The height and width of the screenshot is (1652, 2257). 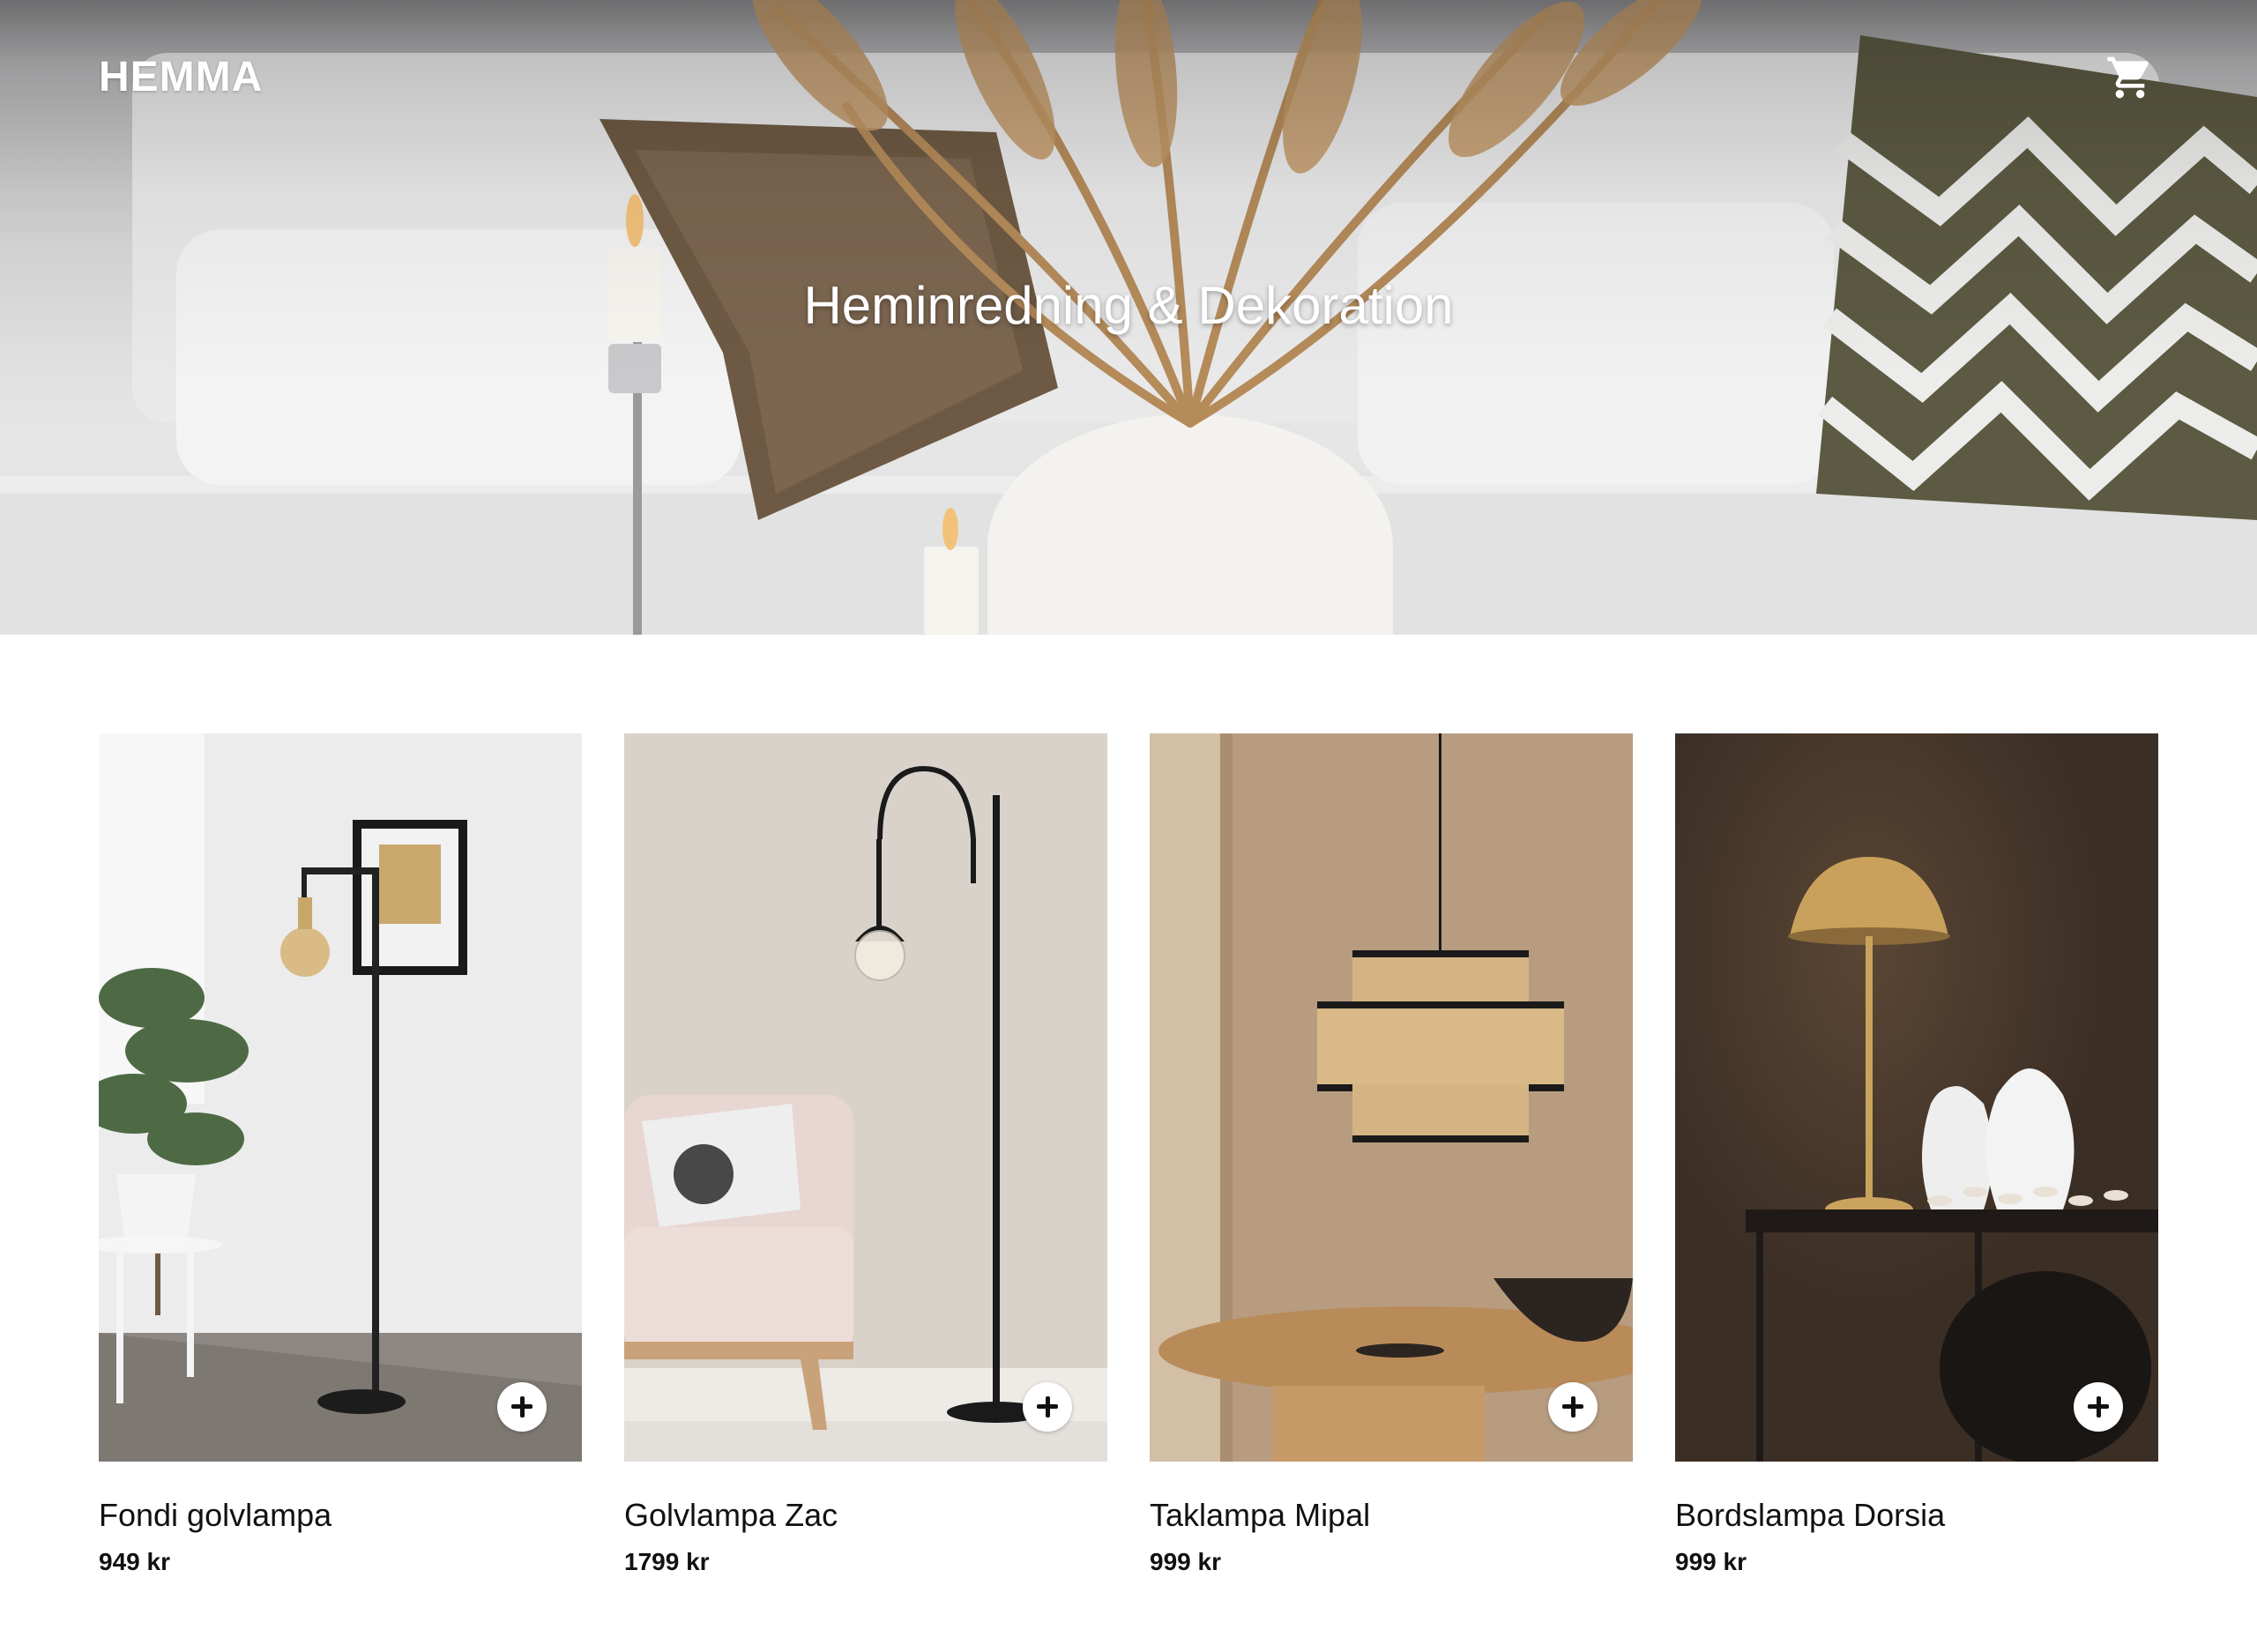 I want to click on product-card: Bordslampa Dorsia 999 kr, so click(x=1916, y=1154).